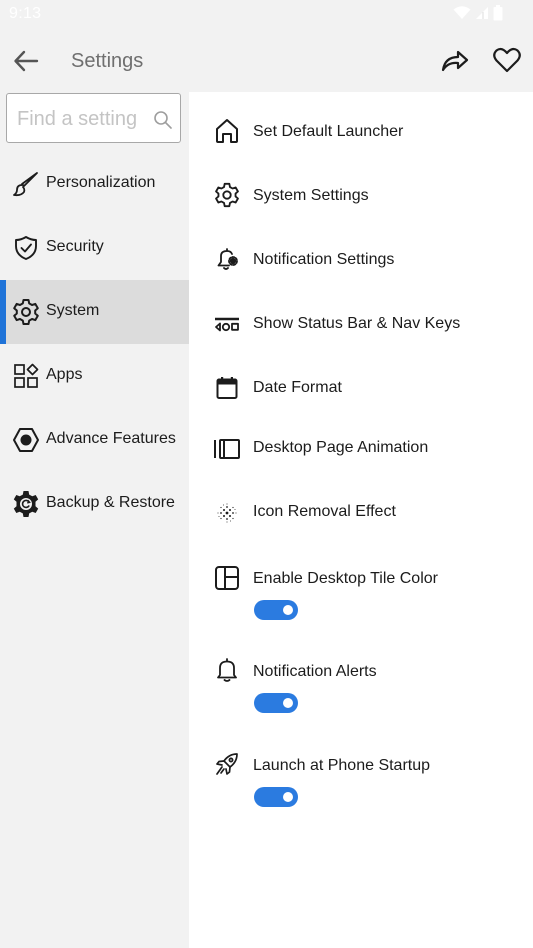 The height and width of the screenshot is (948, 533). I want to click on setting-show-status-bar-nav-keys: Show Status Bar & Nav Keys, so click(361, 324).